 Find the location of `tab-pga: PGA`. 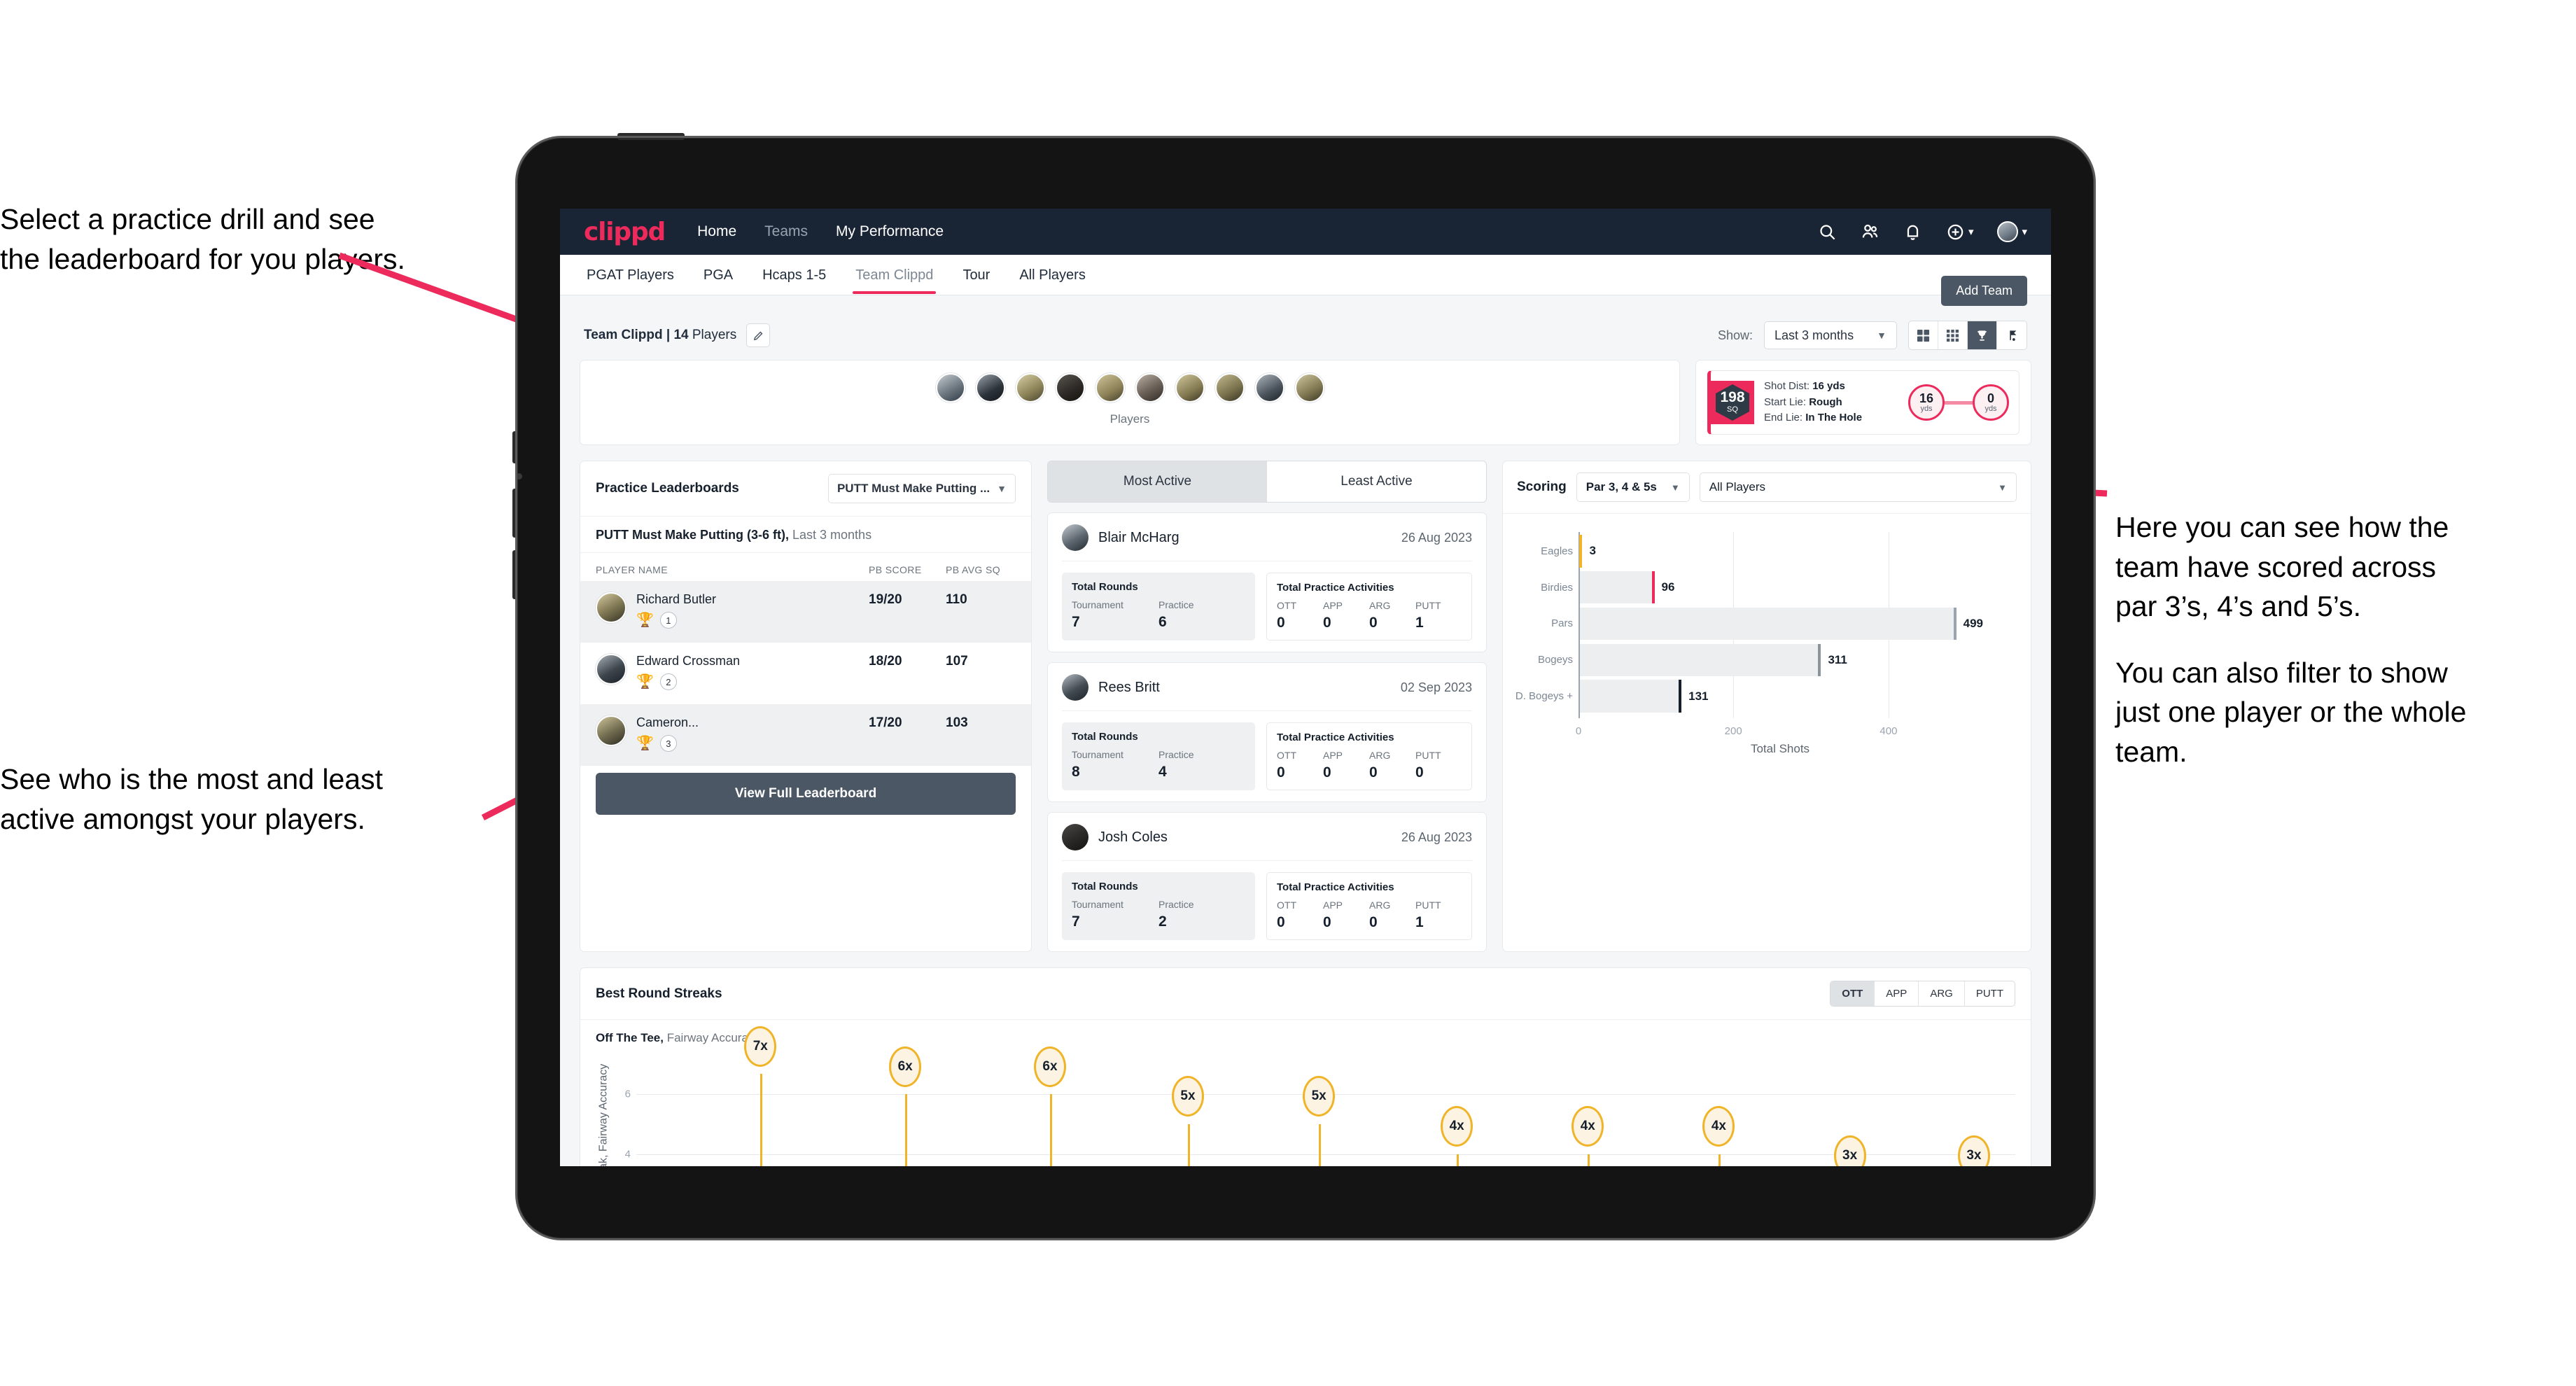

tab-pga: PGA is located at coordinates (718, 275).